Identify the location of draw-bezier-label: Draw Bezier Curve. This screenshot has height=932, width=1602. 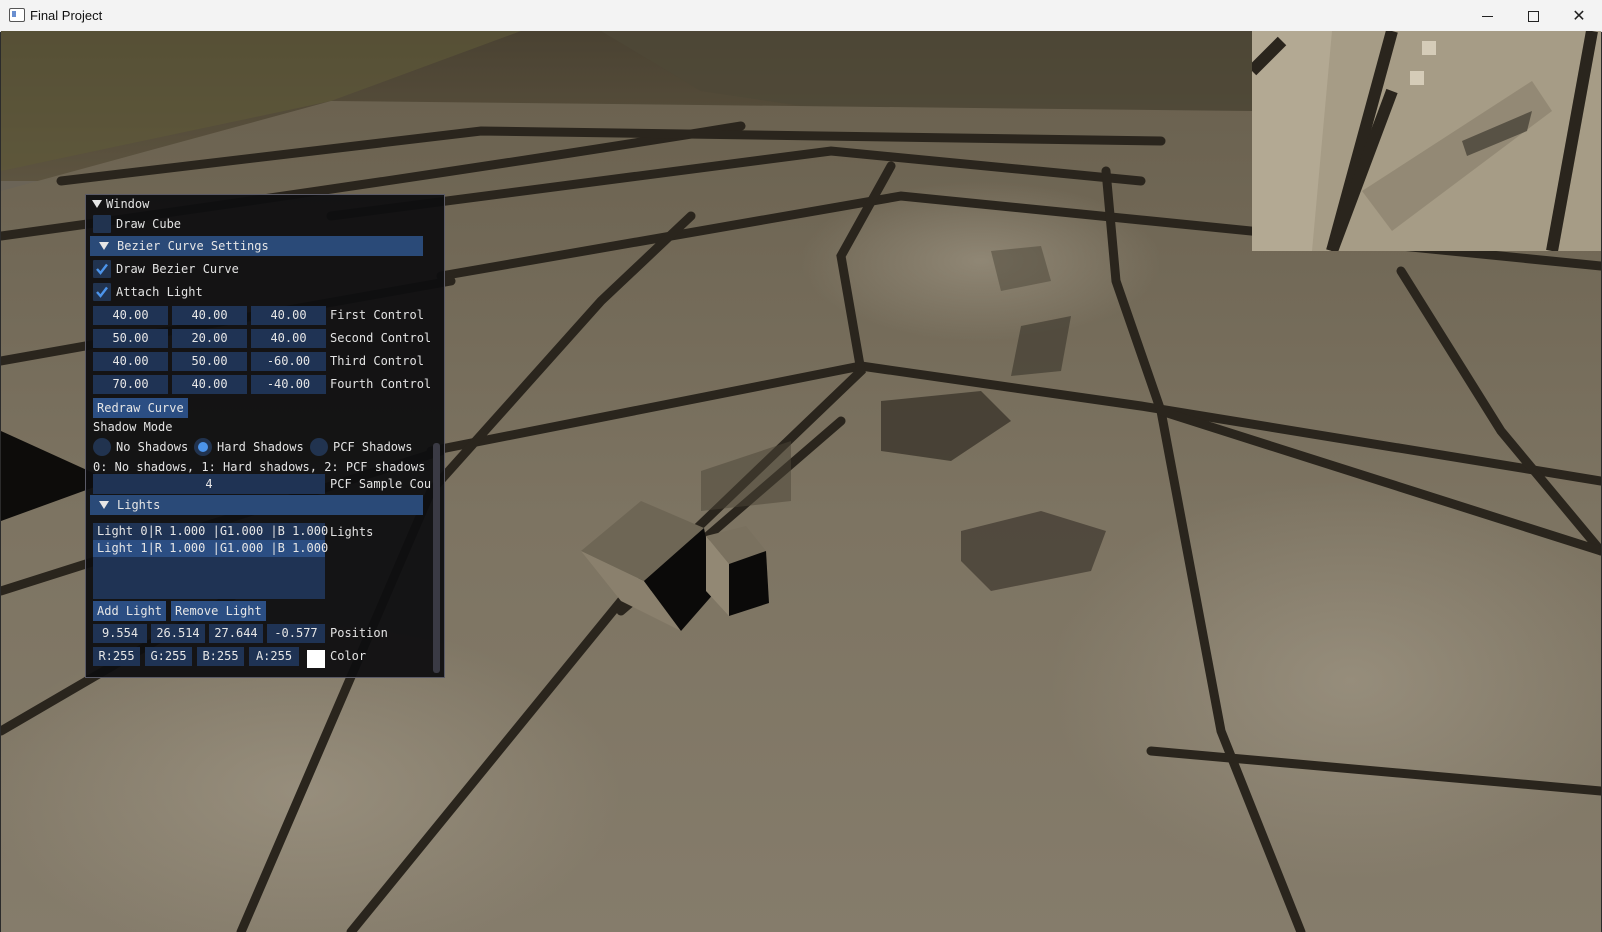
(177, 269).